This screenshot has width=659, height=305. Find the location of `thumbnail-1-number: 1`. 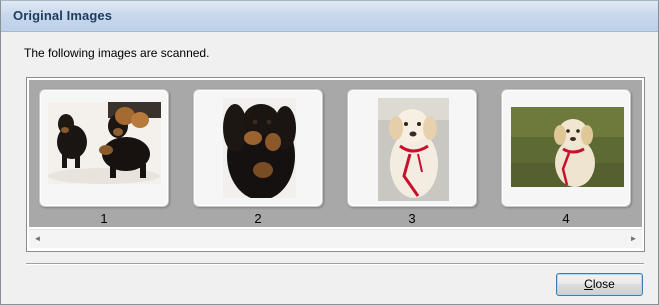

thumbnail-1-number: 1 is located at coordinates (104, 218).